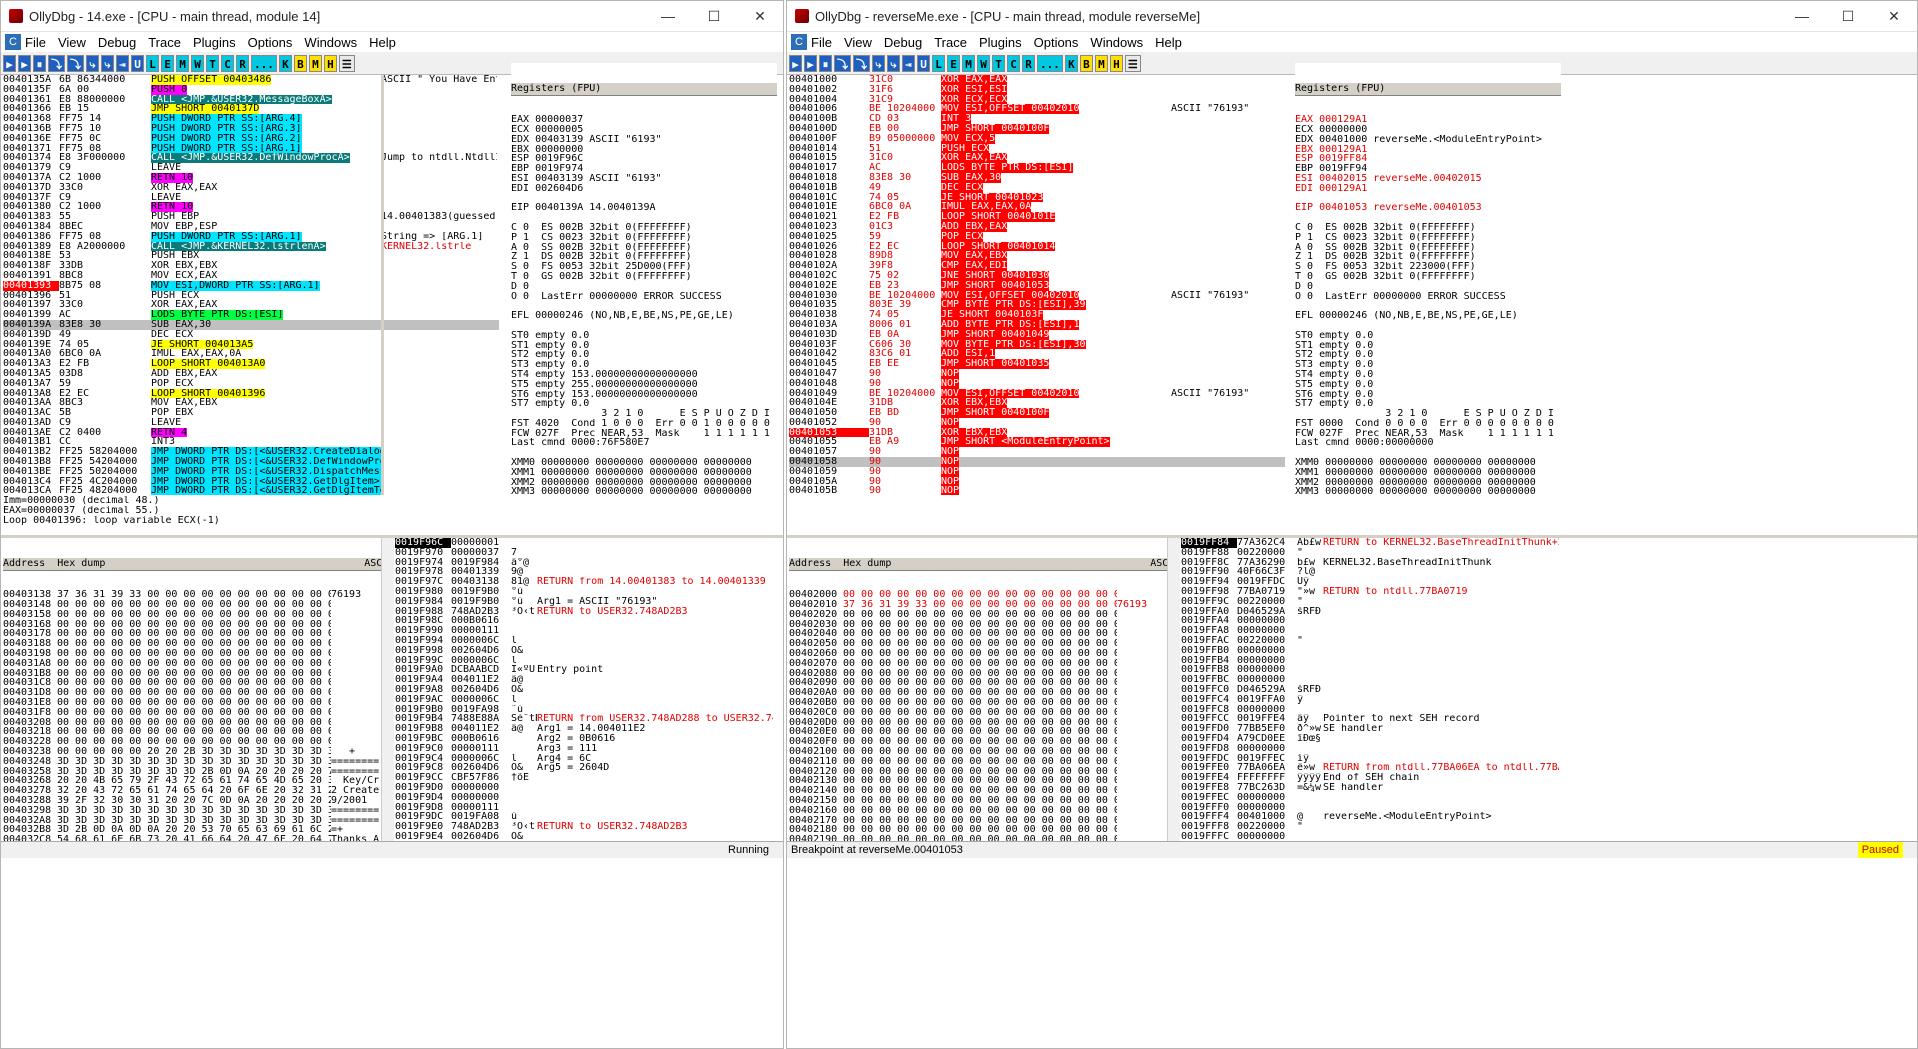 The height and width of the screenshot is (1049, 1918). Describe the element at coordinates (152, 63) in the screenshot. I see `toolbar-button: L` at that location.